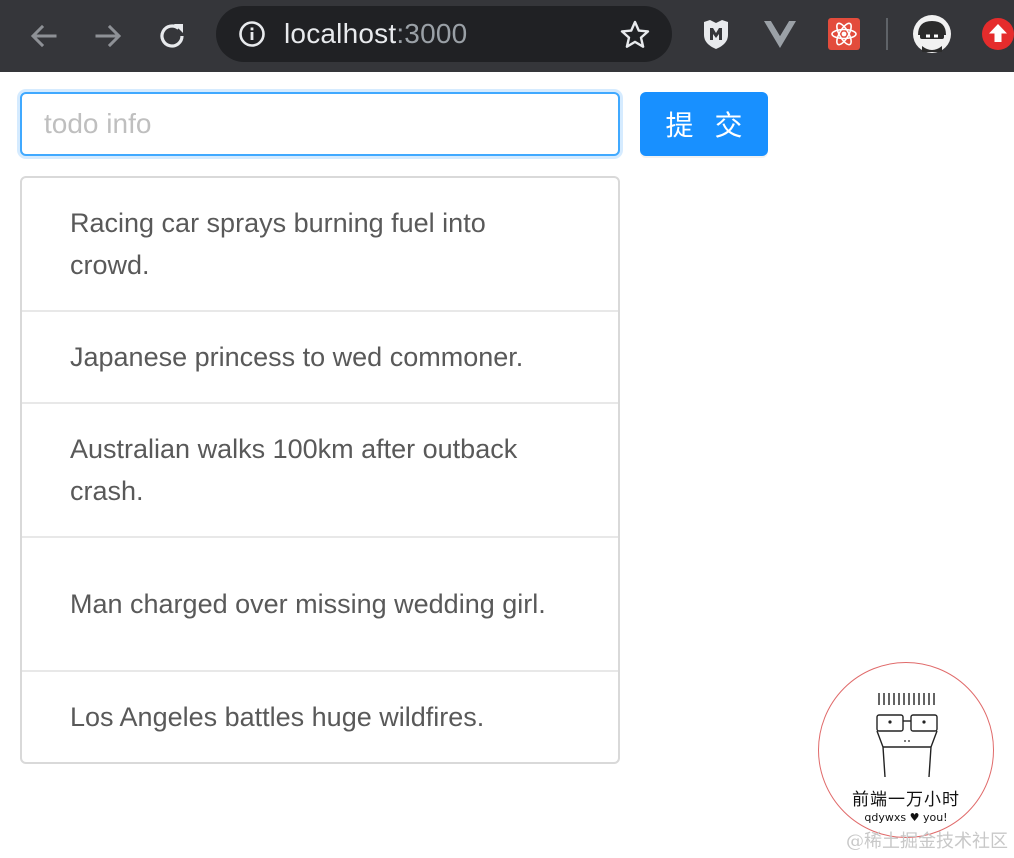 The image size is (1014, 858). What do you see at coordinates (635, 35) in the screenshot?
I see `star-icon` at bounding box center [635, 35].